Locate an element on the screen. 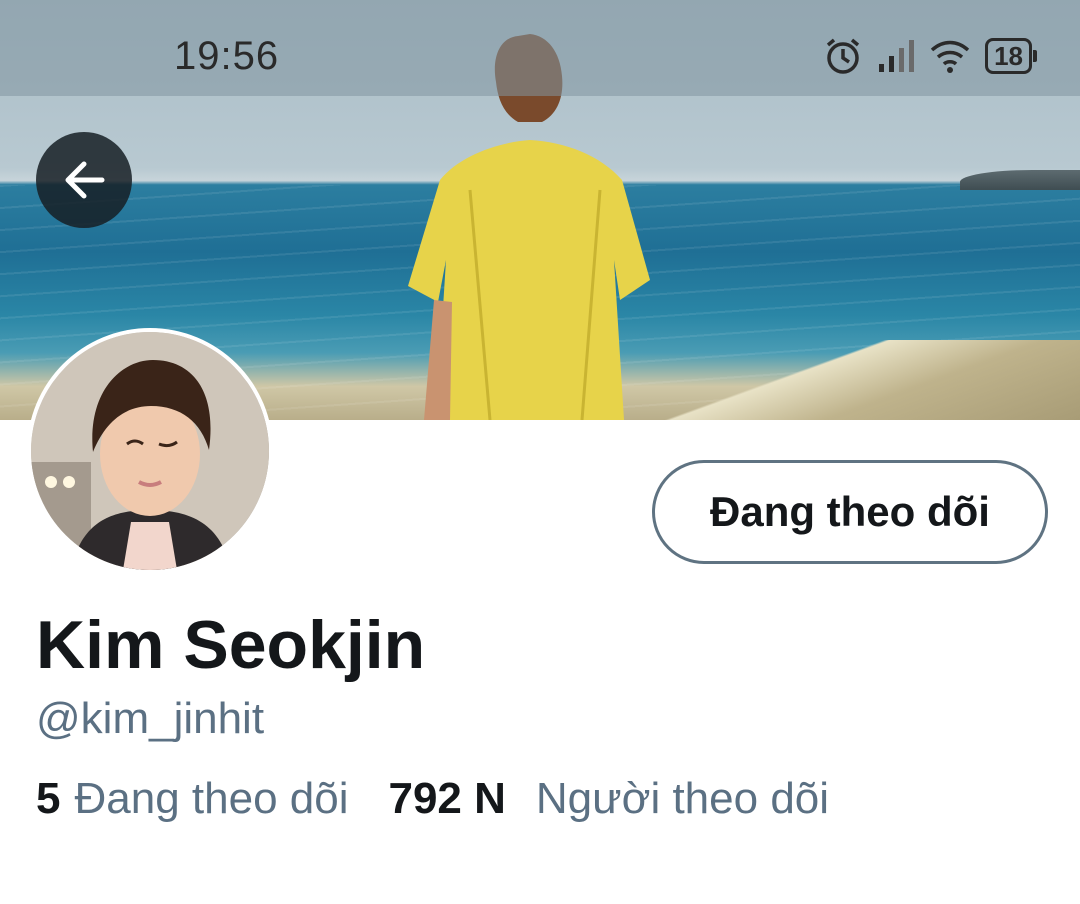 The height and width of the screenshot is (904, 1080). avatar-portrait is located at coordinates (150, 451).